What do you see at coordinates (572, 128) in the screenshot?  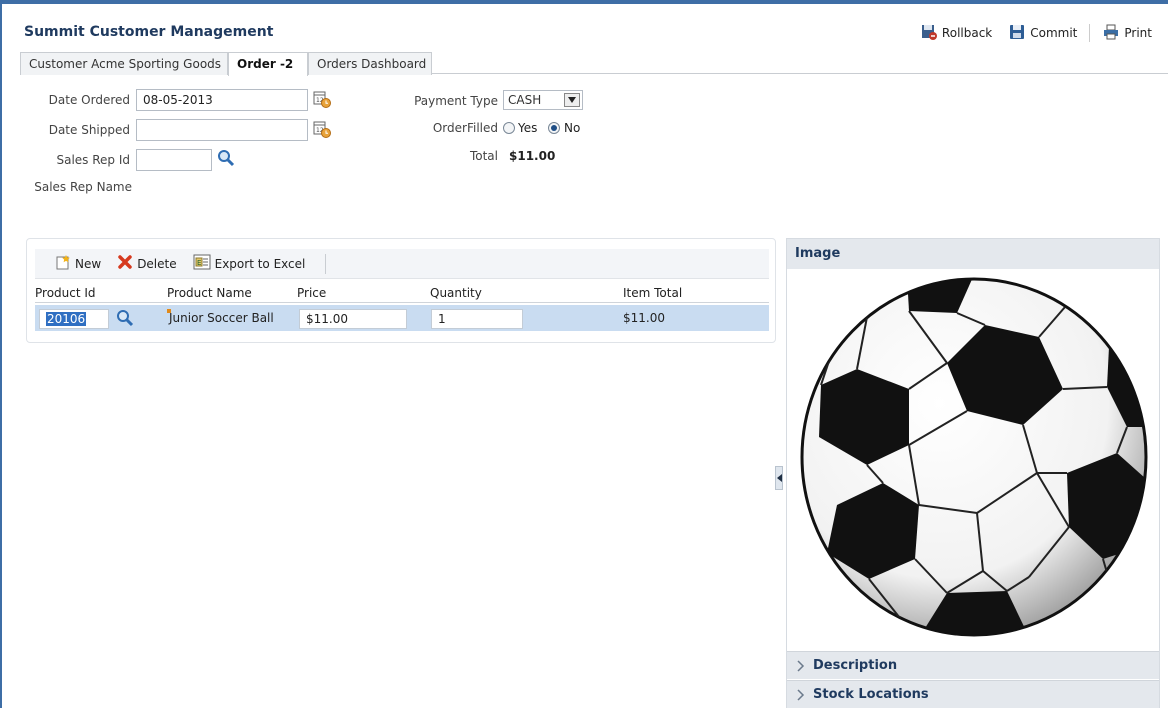 I see `order-filled-no-label: No` at bounding box center [572, 128].